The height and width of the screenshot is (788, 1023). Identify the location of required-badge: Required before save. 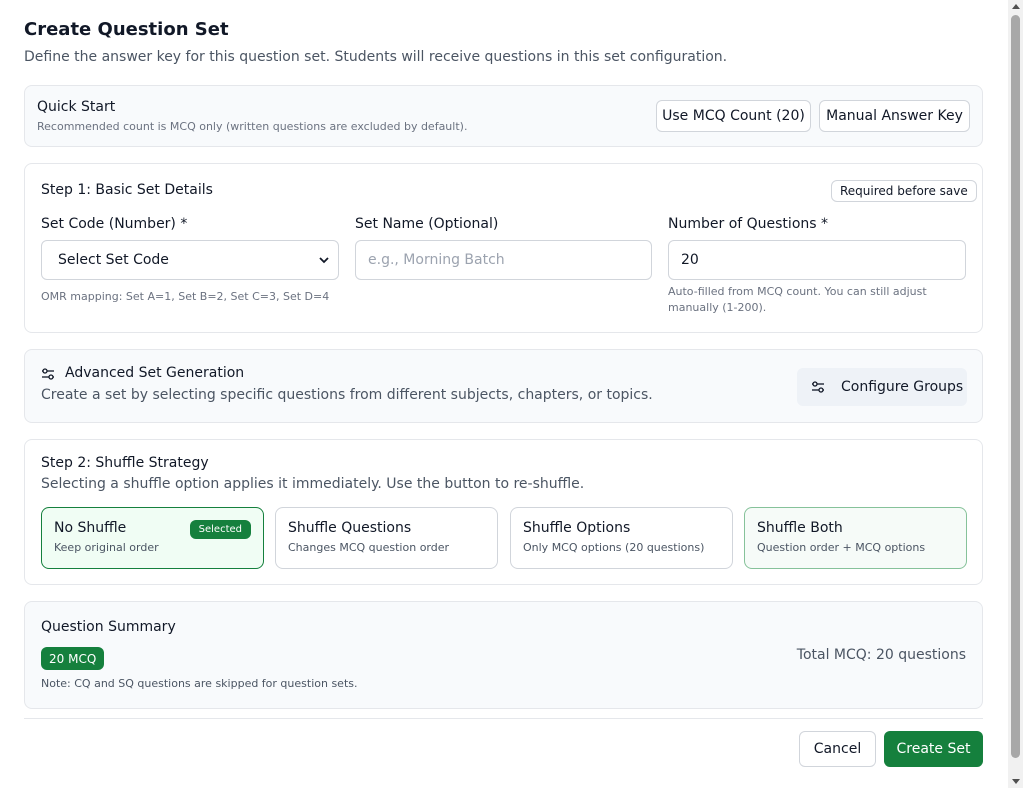
(904, 191).